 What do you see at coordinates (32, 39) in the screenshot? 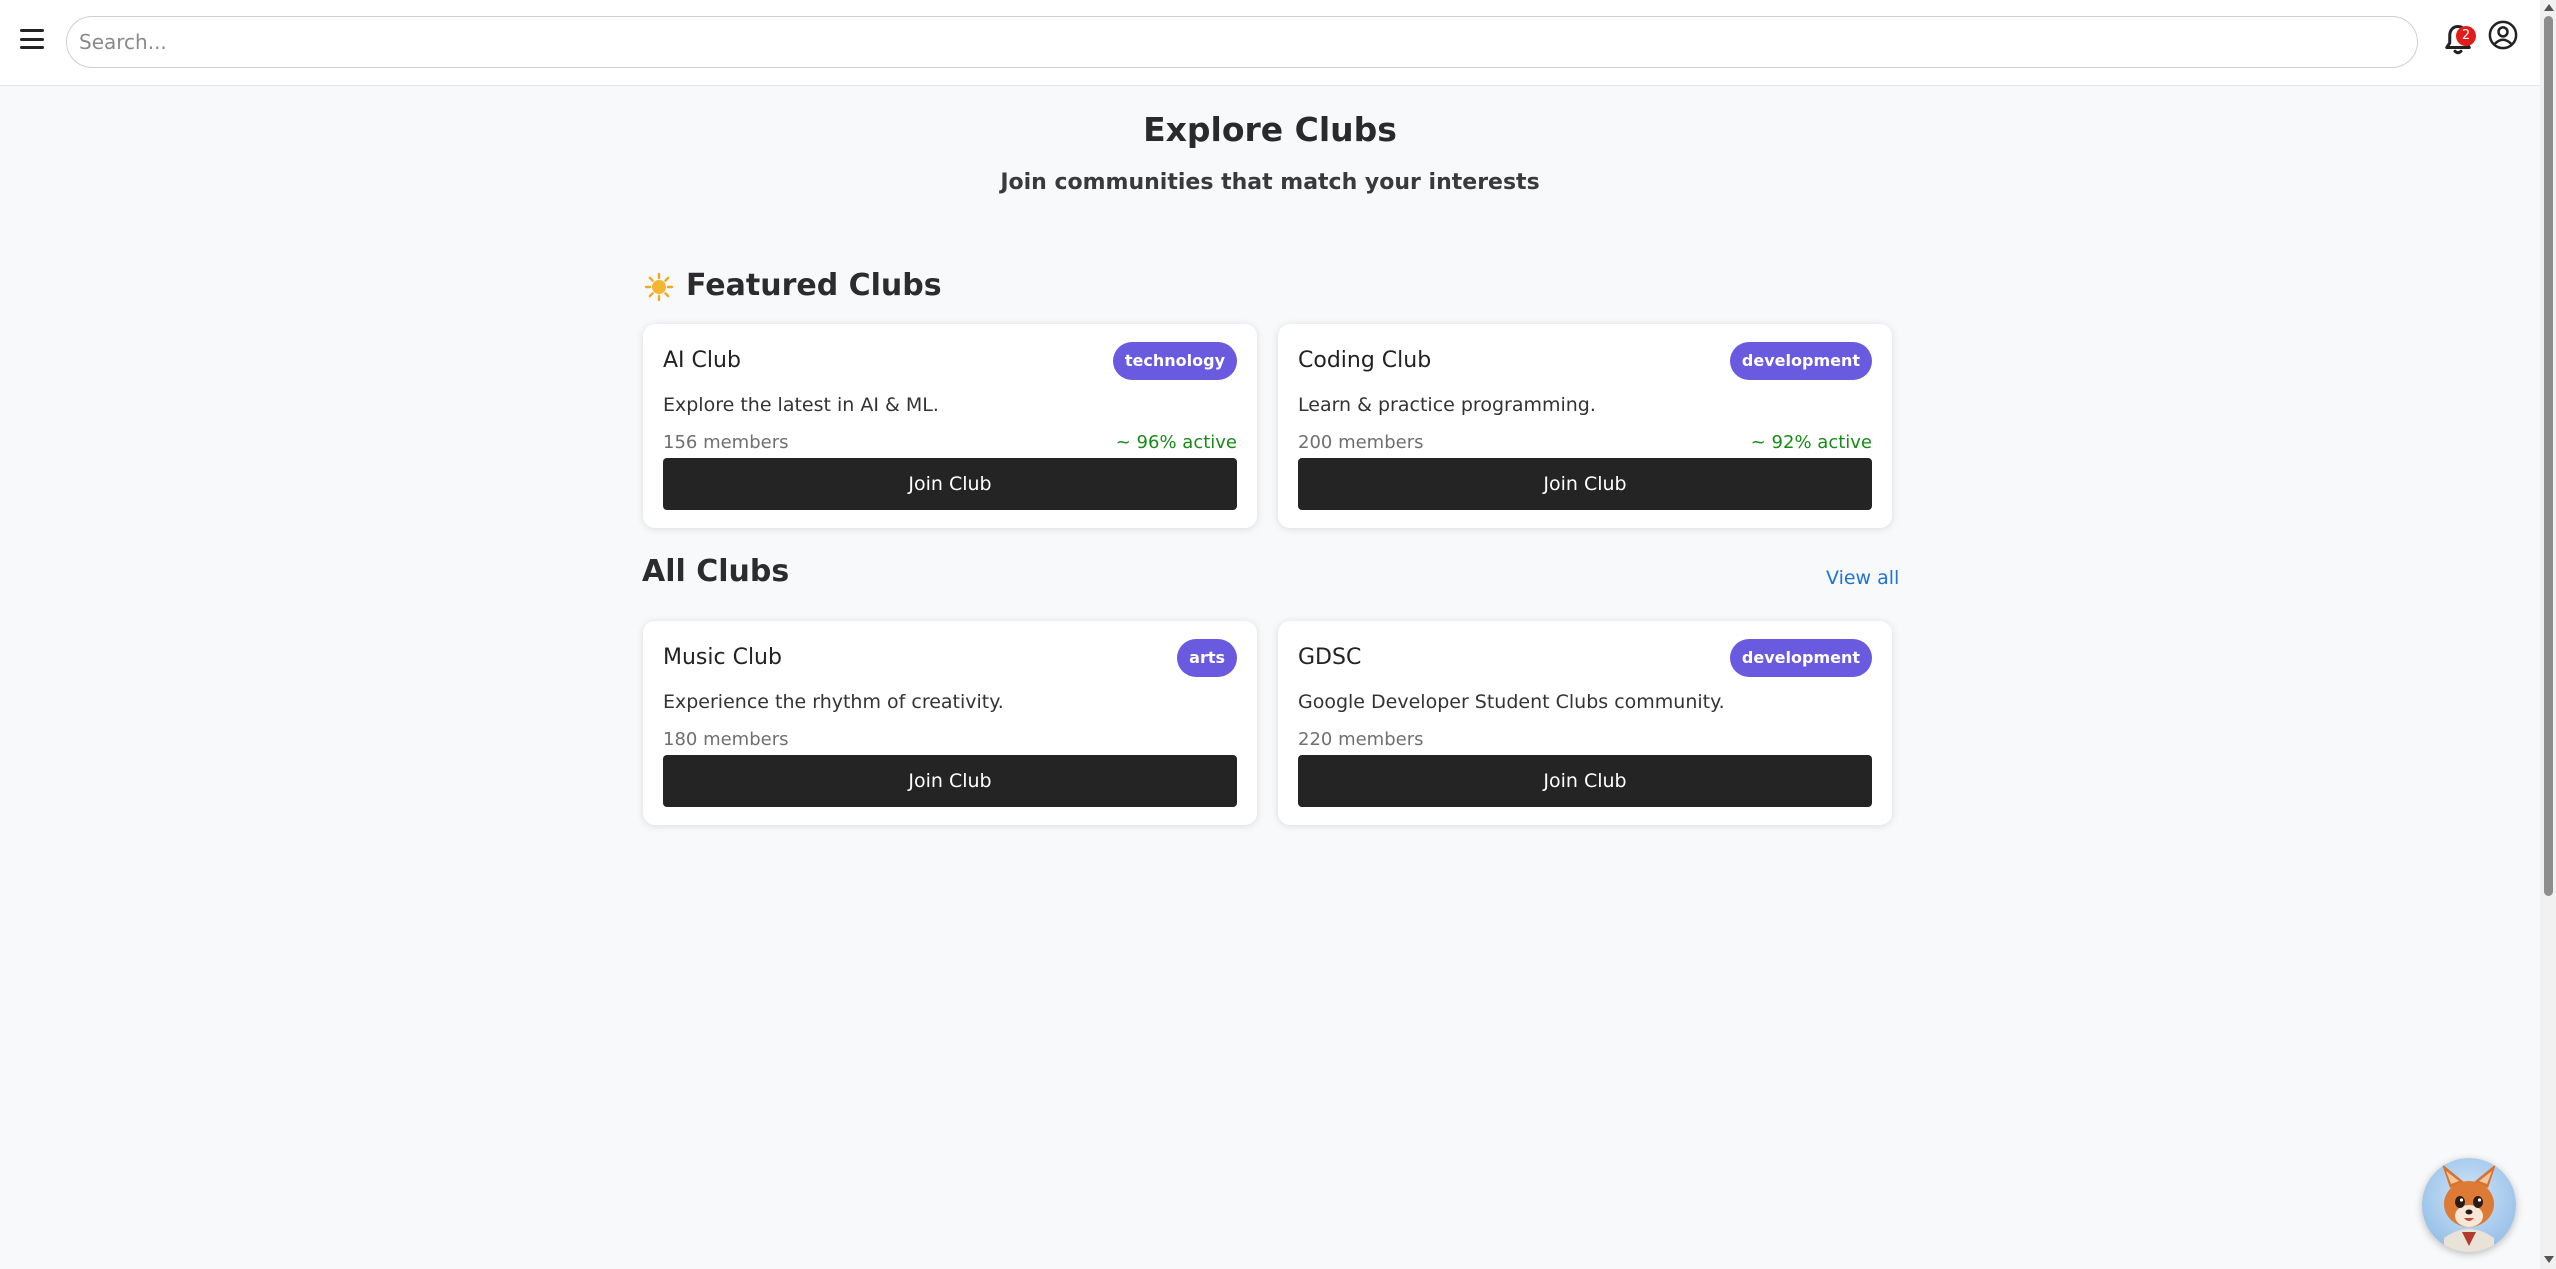
I see `hamburger-menu-icon` at bounding box center [32, 39].